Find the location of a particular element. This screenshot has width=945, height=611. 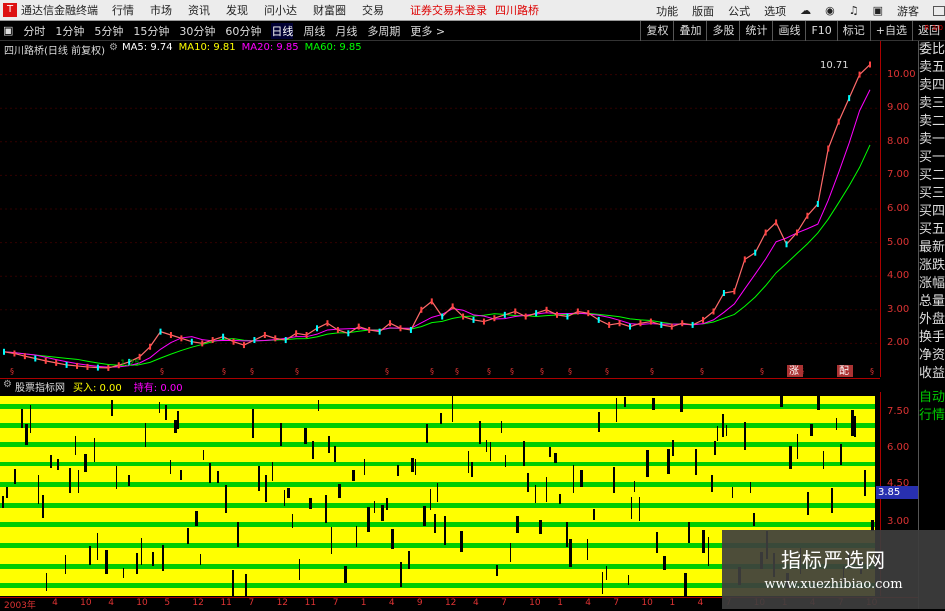

tab-daily: 日线 is located at coordinates (282, 30).